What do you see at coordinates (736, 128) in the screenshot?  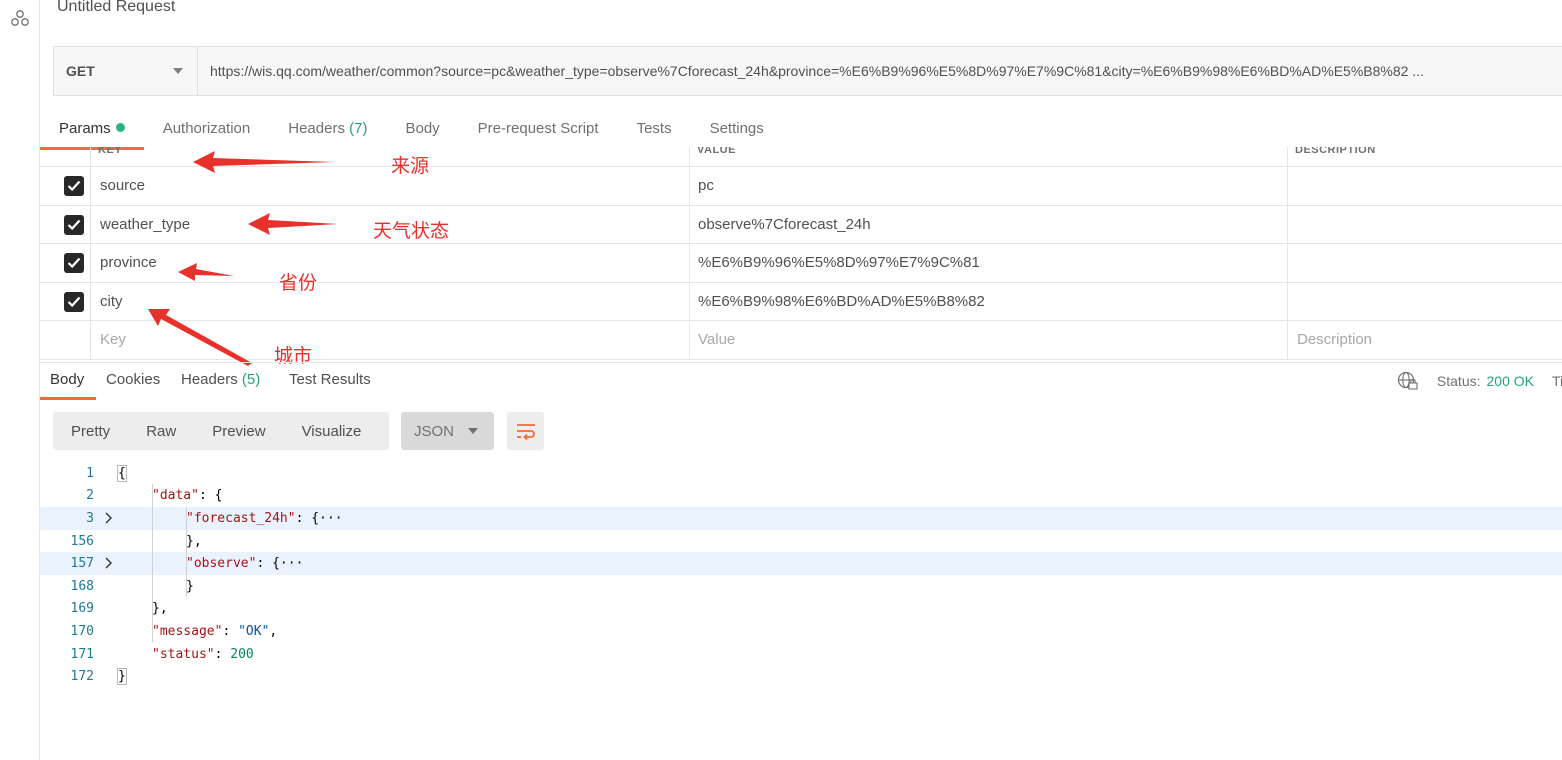 I see `tab-label: Settings` at bounding box center [736, 128].